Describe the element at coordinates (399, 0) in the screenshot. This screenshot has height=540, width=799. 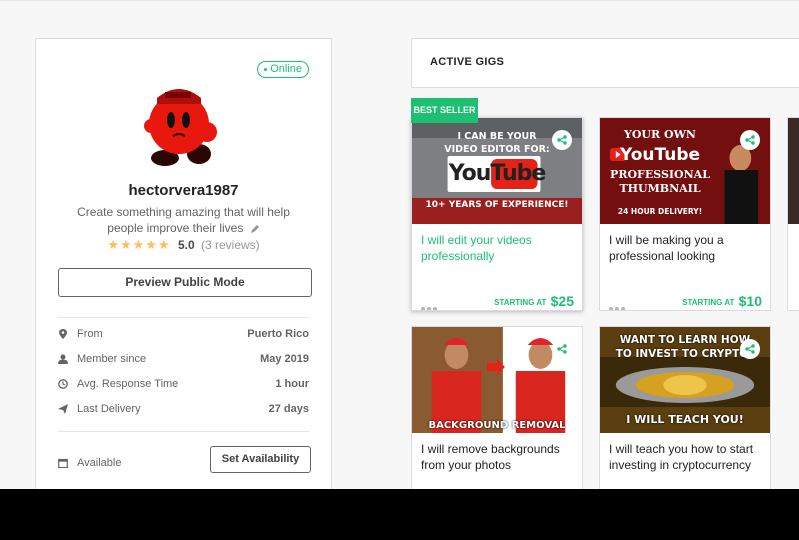
I see `top-divider` at that location.